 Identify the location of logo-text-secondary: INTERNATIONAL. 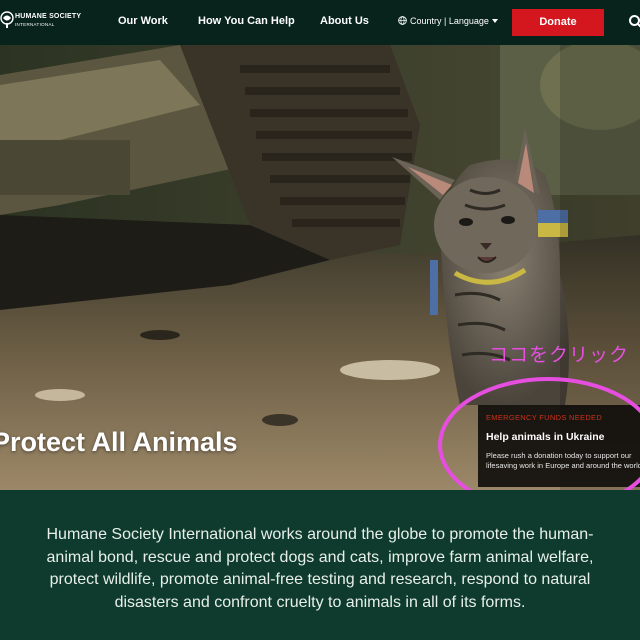
(35, 24).